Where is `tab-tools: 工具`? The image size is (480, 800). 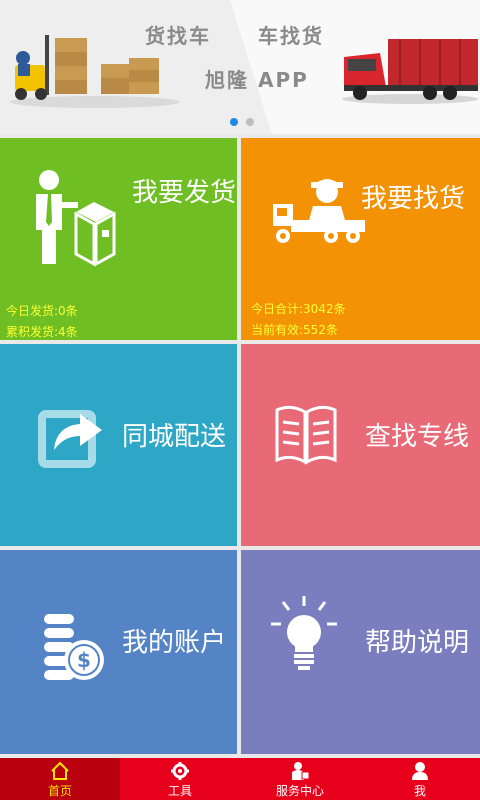 tab-tools: 工具 is located at coordinates (180, 779).